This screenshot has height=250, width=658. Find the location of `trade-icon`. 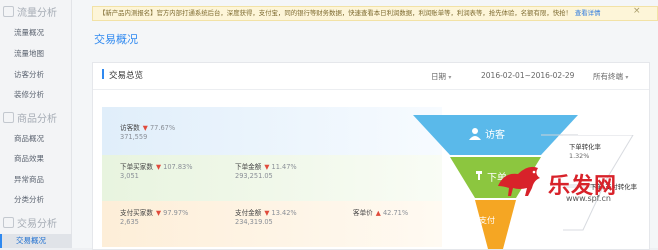

trade-icon is located at coordinates (8, 222).